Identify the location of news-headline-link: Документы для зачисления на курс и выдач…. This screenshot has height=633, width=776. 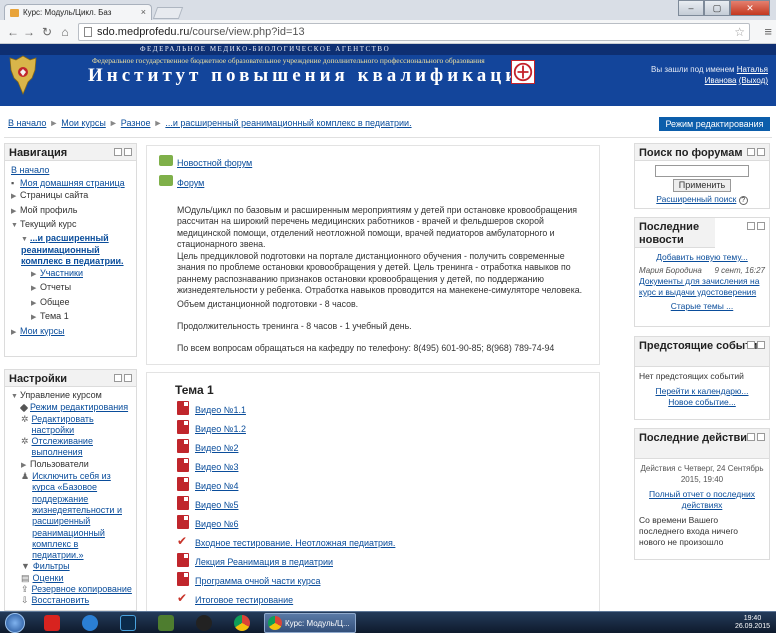
(699, 286).